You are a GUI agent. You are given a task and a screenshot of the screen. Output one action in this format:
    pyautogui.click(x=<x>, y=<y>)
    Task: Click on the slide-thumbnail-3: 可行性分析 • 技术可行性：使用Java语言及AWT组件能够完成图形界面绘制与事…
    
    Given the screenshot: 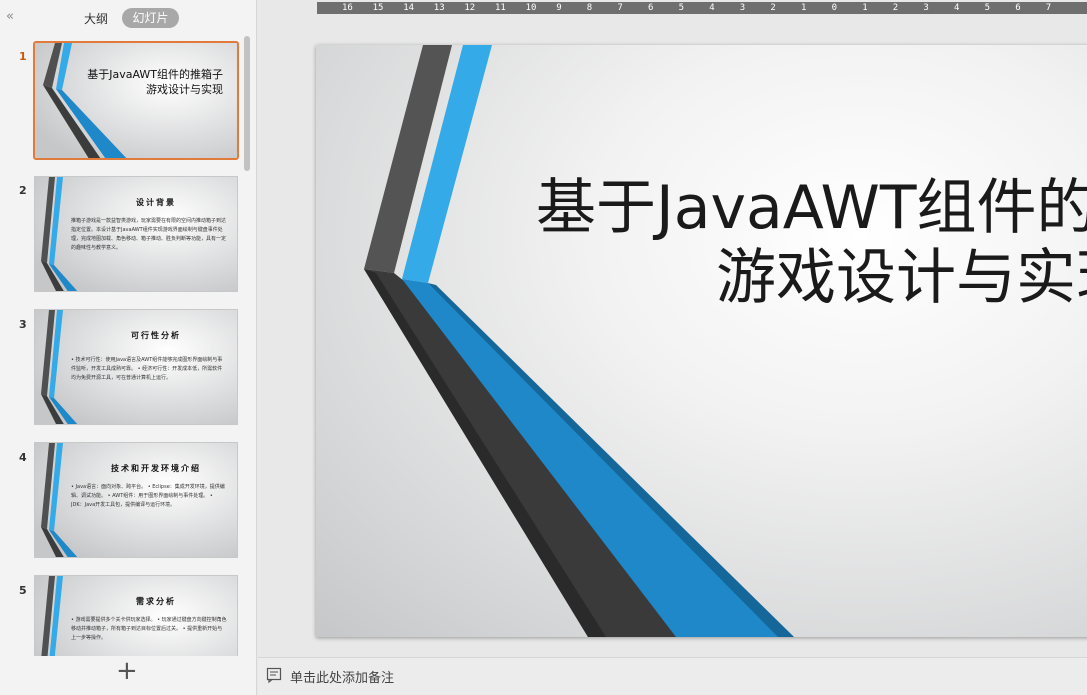 What is the action you would take?
    pyautogui.click(x=136, y=367)
    